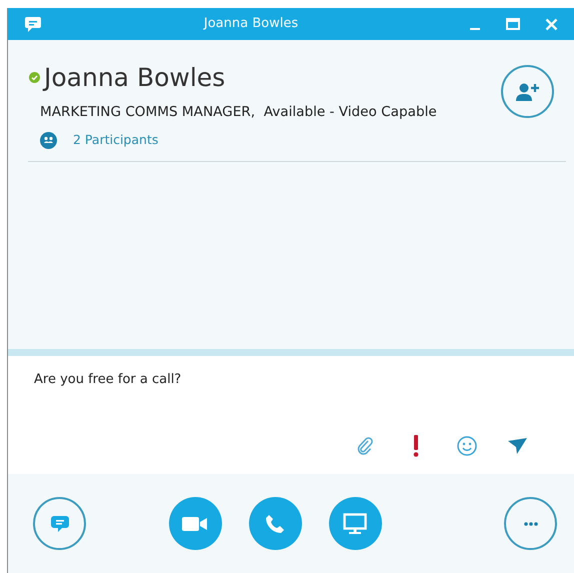 Image resolution: width=574 pixels, height=573 pixels. I want to click on add-participant-button, so click(527, 91).